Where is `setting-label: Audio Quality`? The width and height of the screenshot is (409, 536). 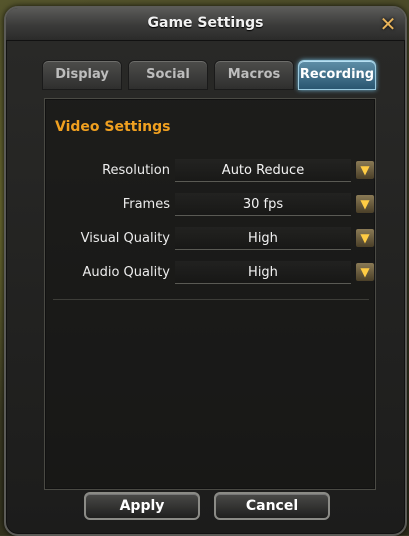 setting-label: Audio Quality is located at coordinates (126, 272).